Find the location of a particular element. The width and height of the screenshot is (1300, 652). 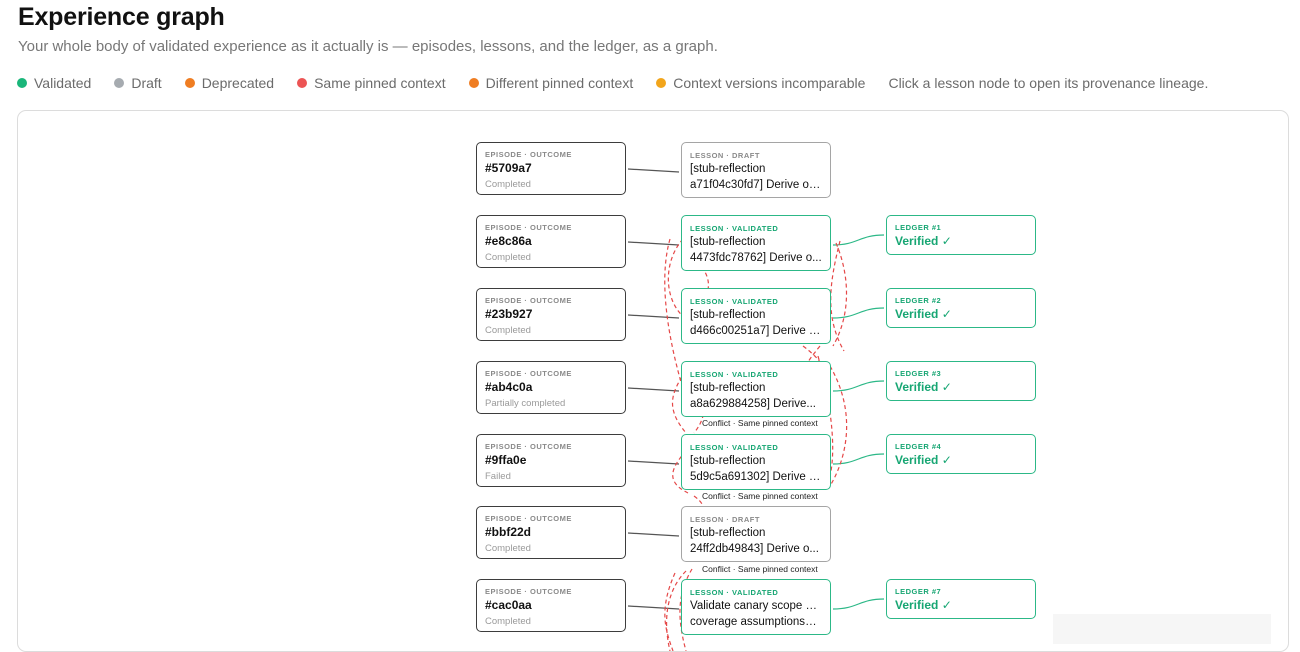

same-context-dot-icon is located at coordinates (302, 83).